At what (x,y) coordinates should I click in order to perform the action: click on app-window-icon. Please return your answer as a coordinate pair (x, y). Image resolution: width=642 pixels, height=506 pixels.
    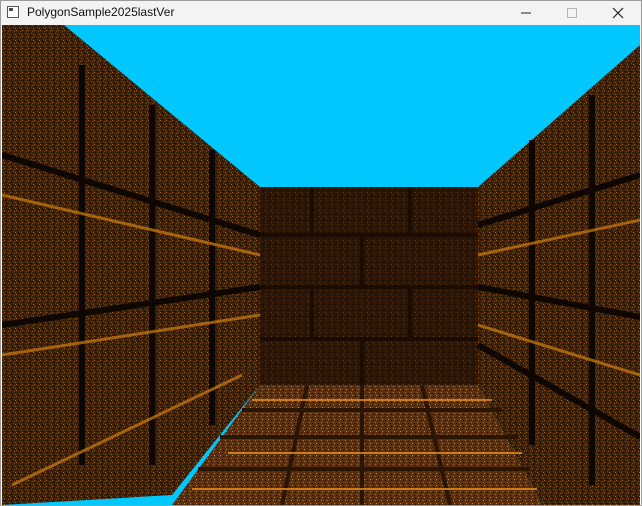
    Looking at the image, I should click on (13, 12).